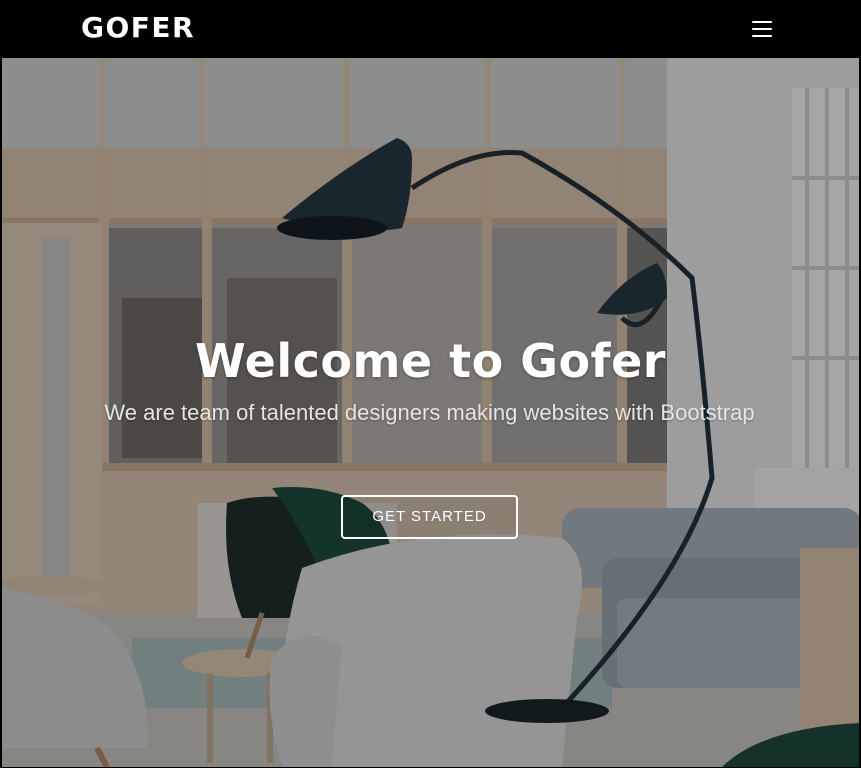 Image resolution: width=861 pixels, height=768 pixels. What do you see at coordinates (429, 517) in the screenshot?
I see `get-started-button: GET STARTED` at bounding box center [429, 517].